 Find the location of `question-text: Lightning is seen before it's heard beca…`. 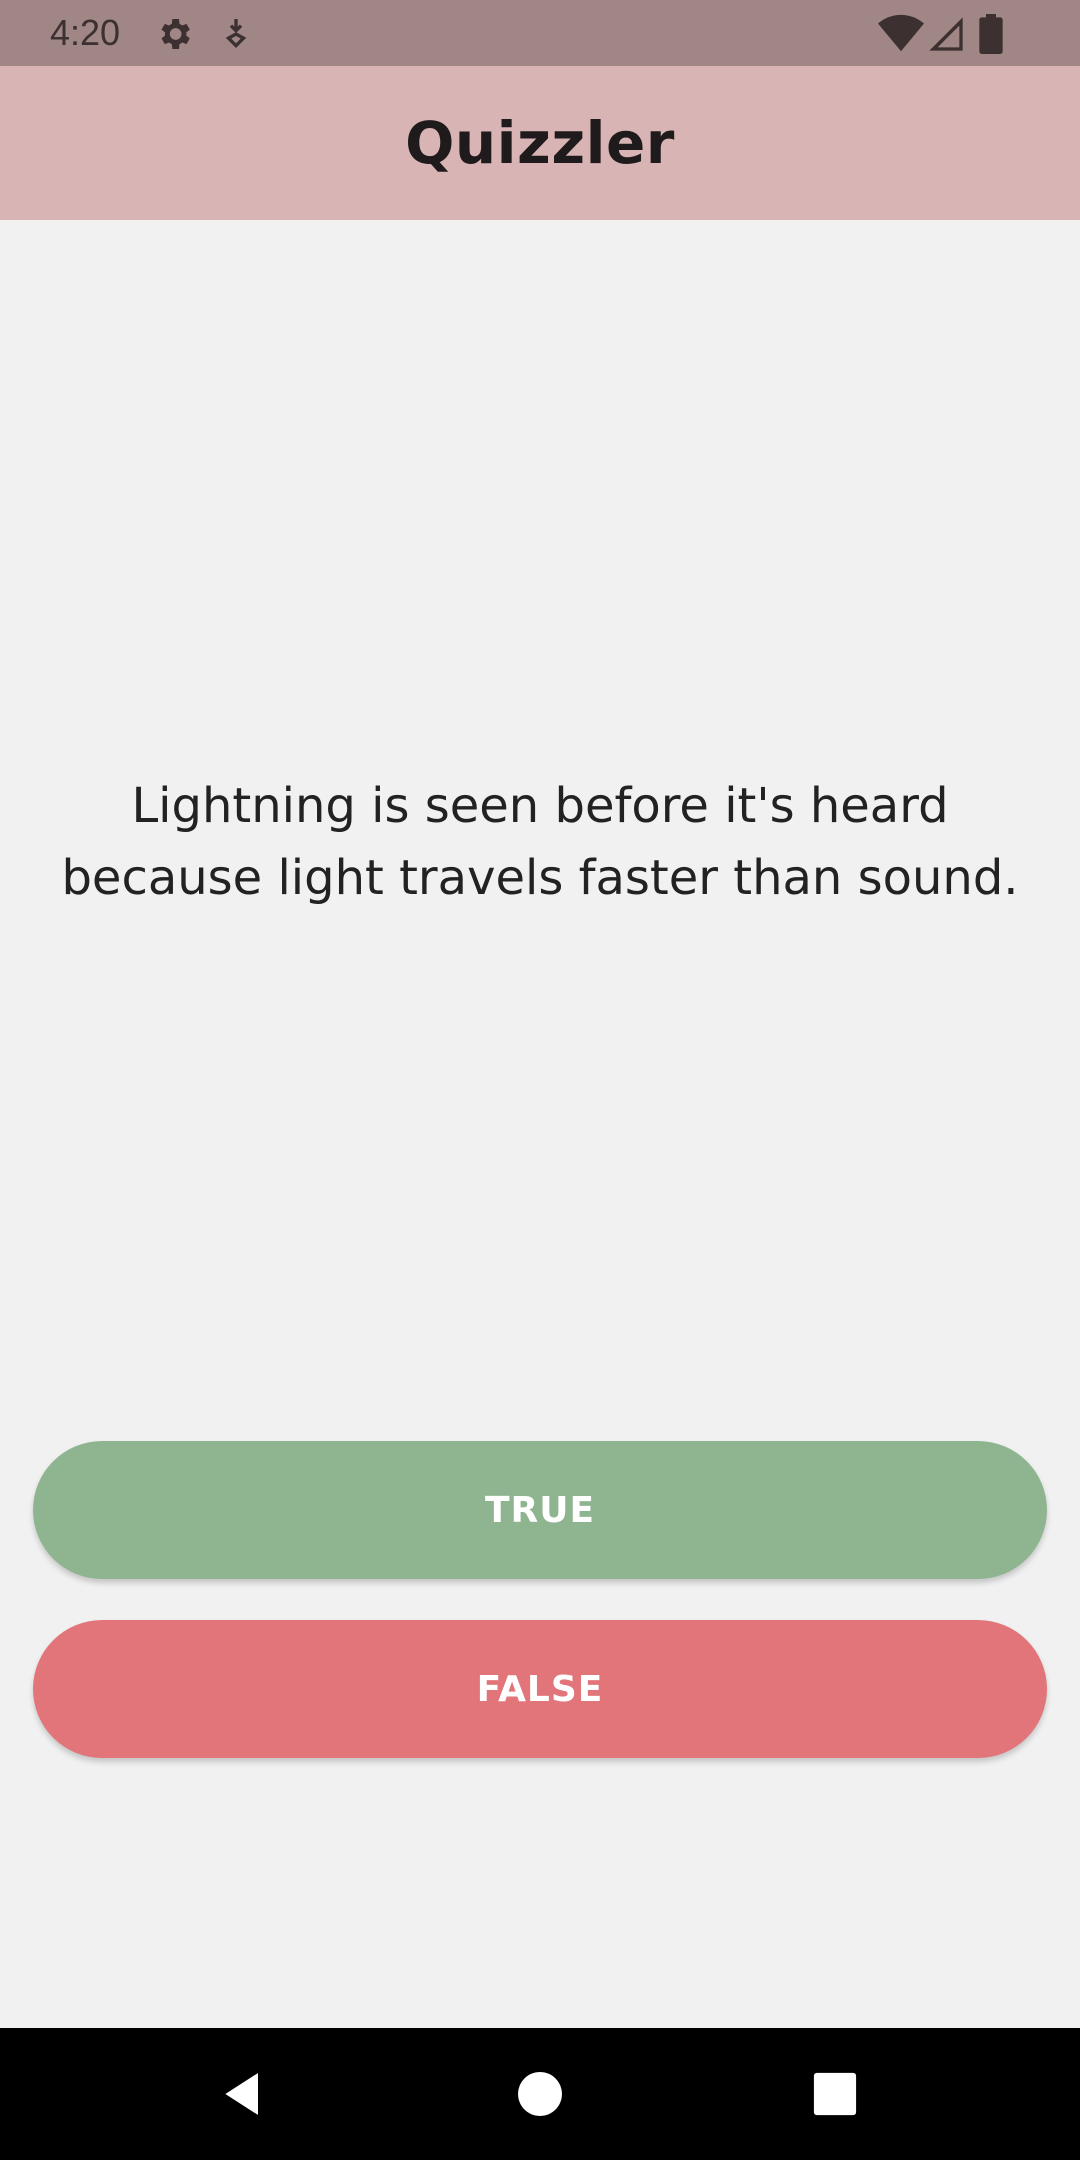

question-text: Lightning is seen before it's heard beca… is located at coordinates (540, 842).